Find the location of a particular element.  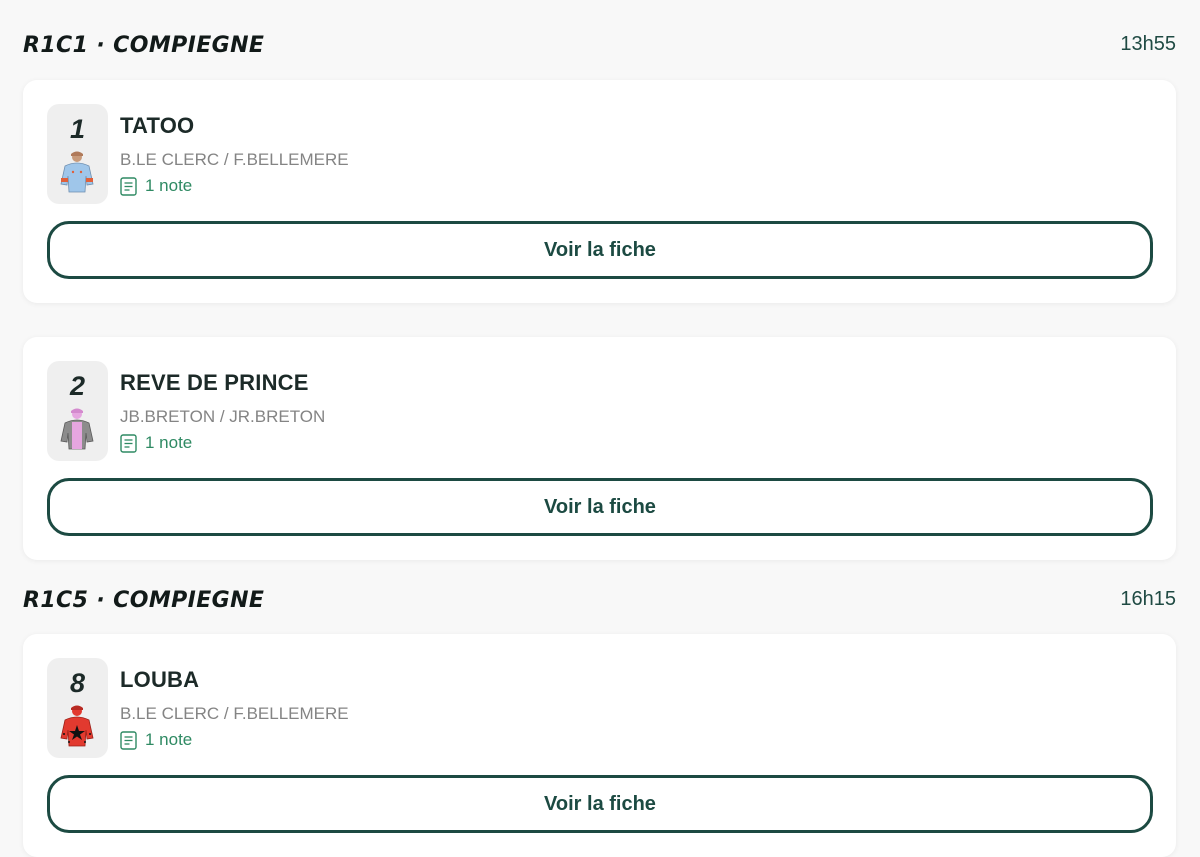

runner-number: 2 is located at coordinates (77, 386).